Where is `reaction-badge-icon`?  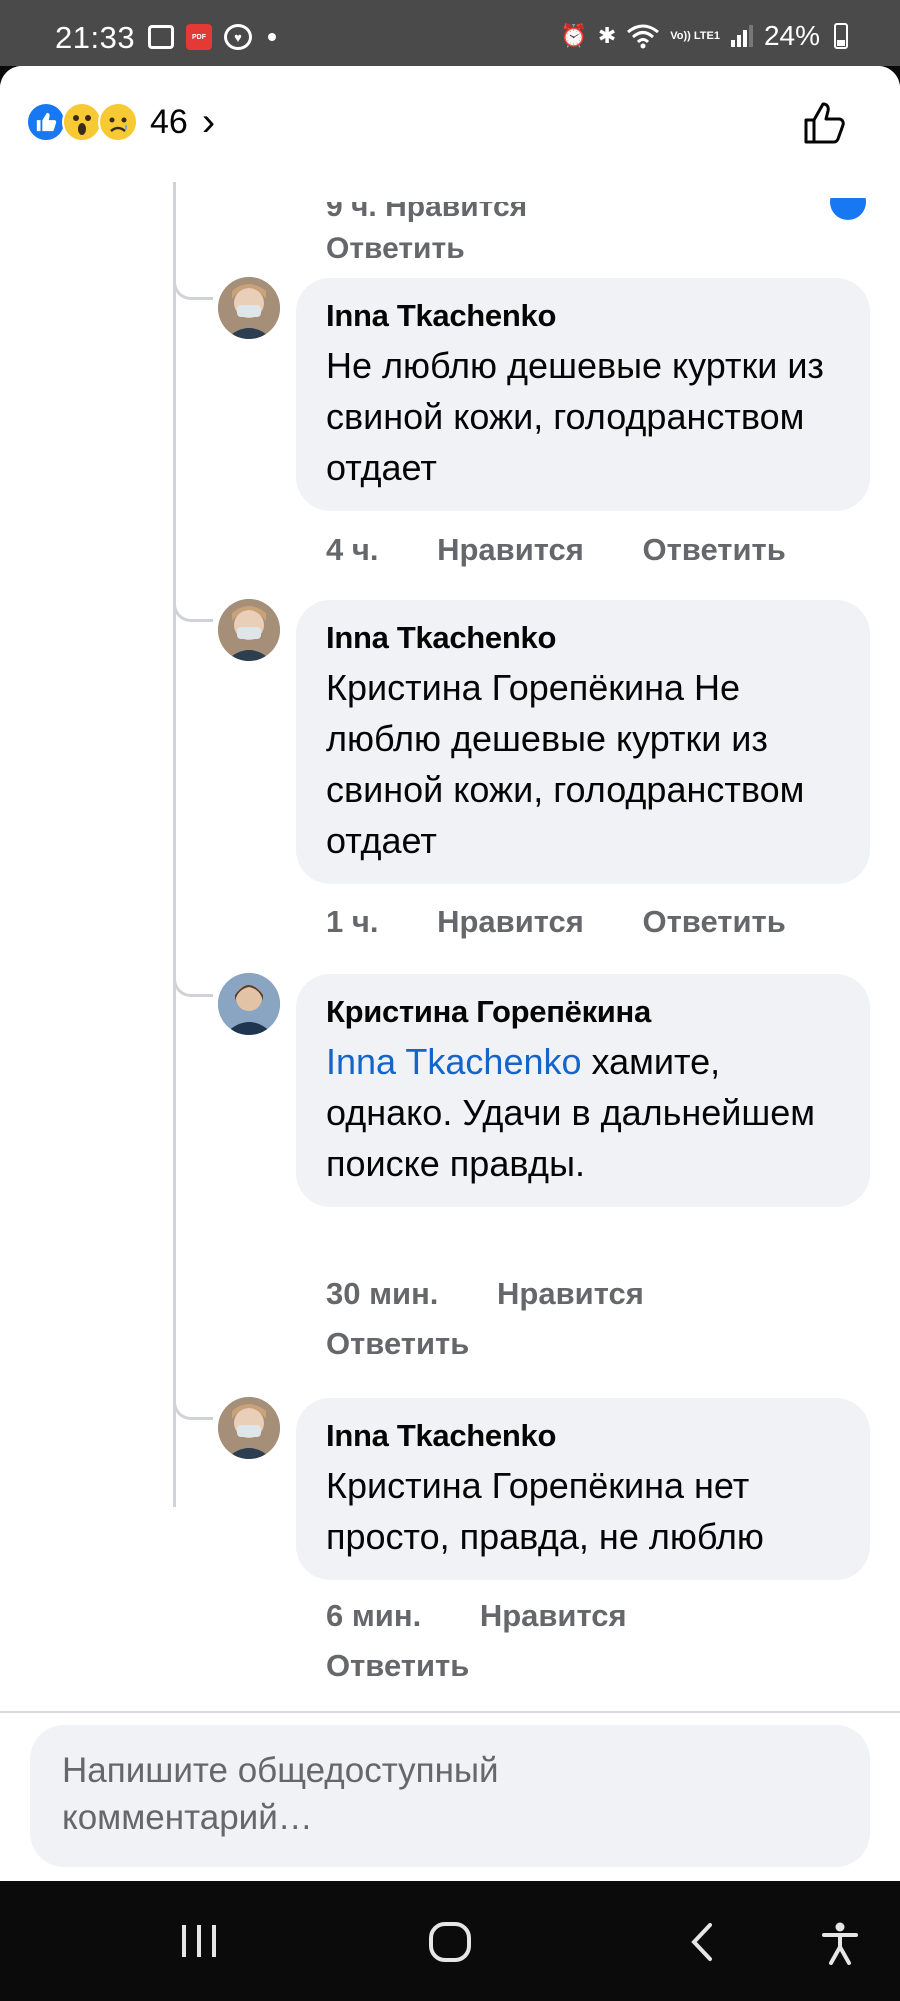 reaction-badge-icon is located at coordinates (848, 209).